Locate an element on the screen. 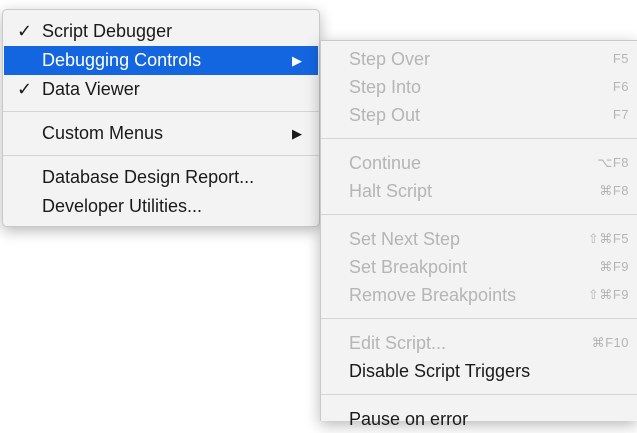 Image resolution: width=637 pixels, height=433 pixels. menu-item-label: Script Debugger is located at coordinates (107, 31).